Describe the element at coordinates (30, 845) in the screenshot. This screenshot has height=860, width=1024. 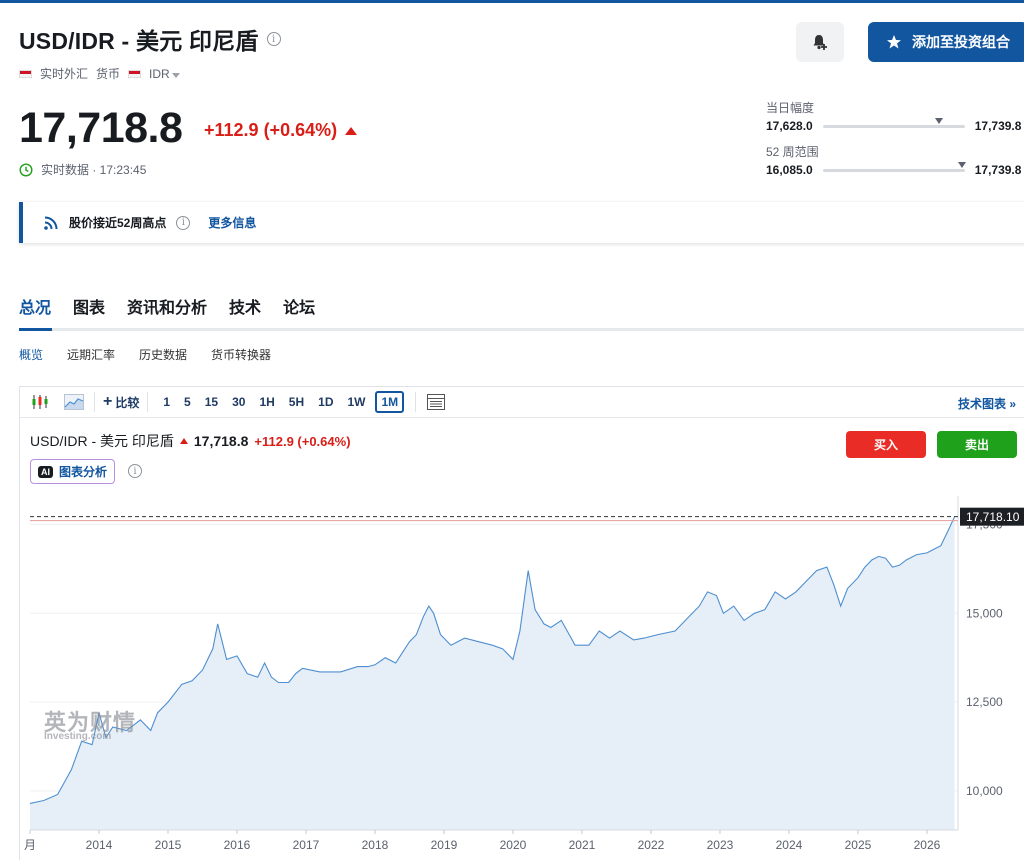
I see `x-tick-label: 月` at that location.